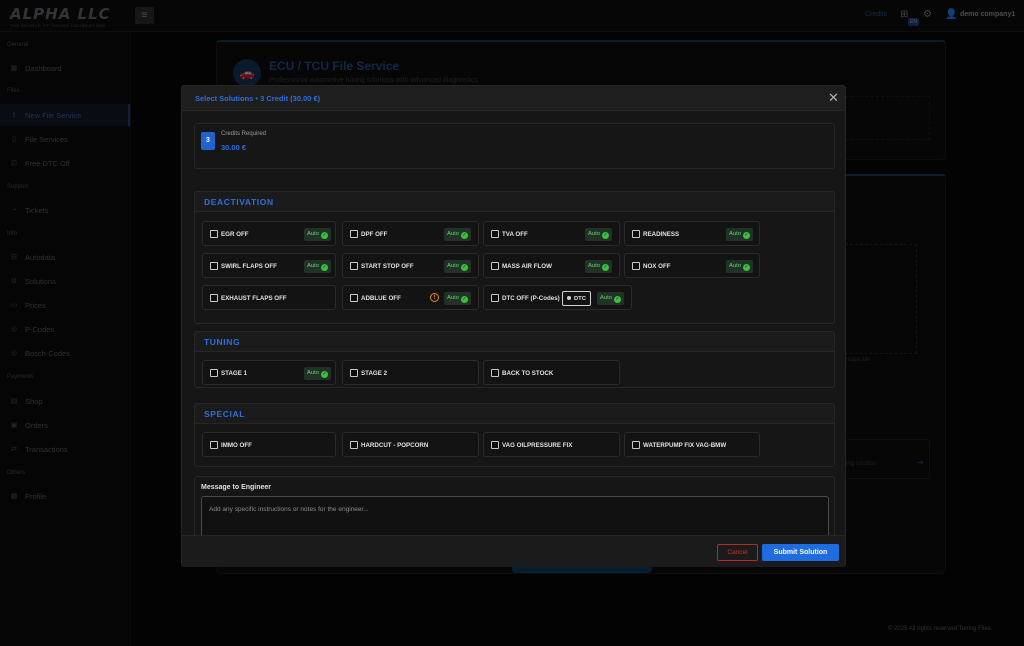 This screenshot has height=646, width=1024. I want to click on tuning-title: TUNING, so click(514, 342).